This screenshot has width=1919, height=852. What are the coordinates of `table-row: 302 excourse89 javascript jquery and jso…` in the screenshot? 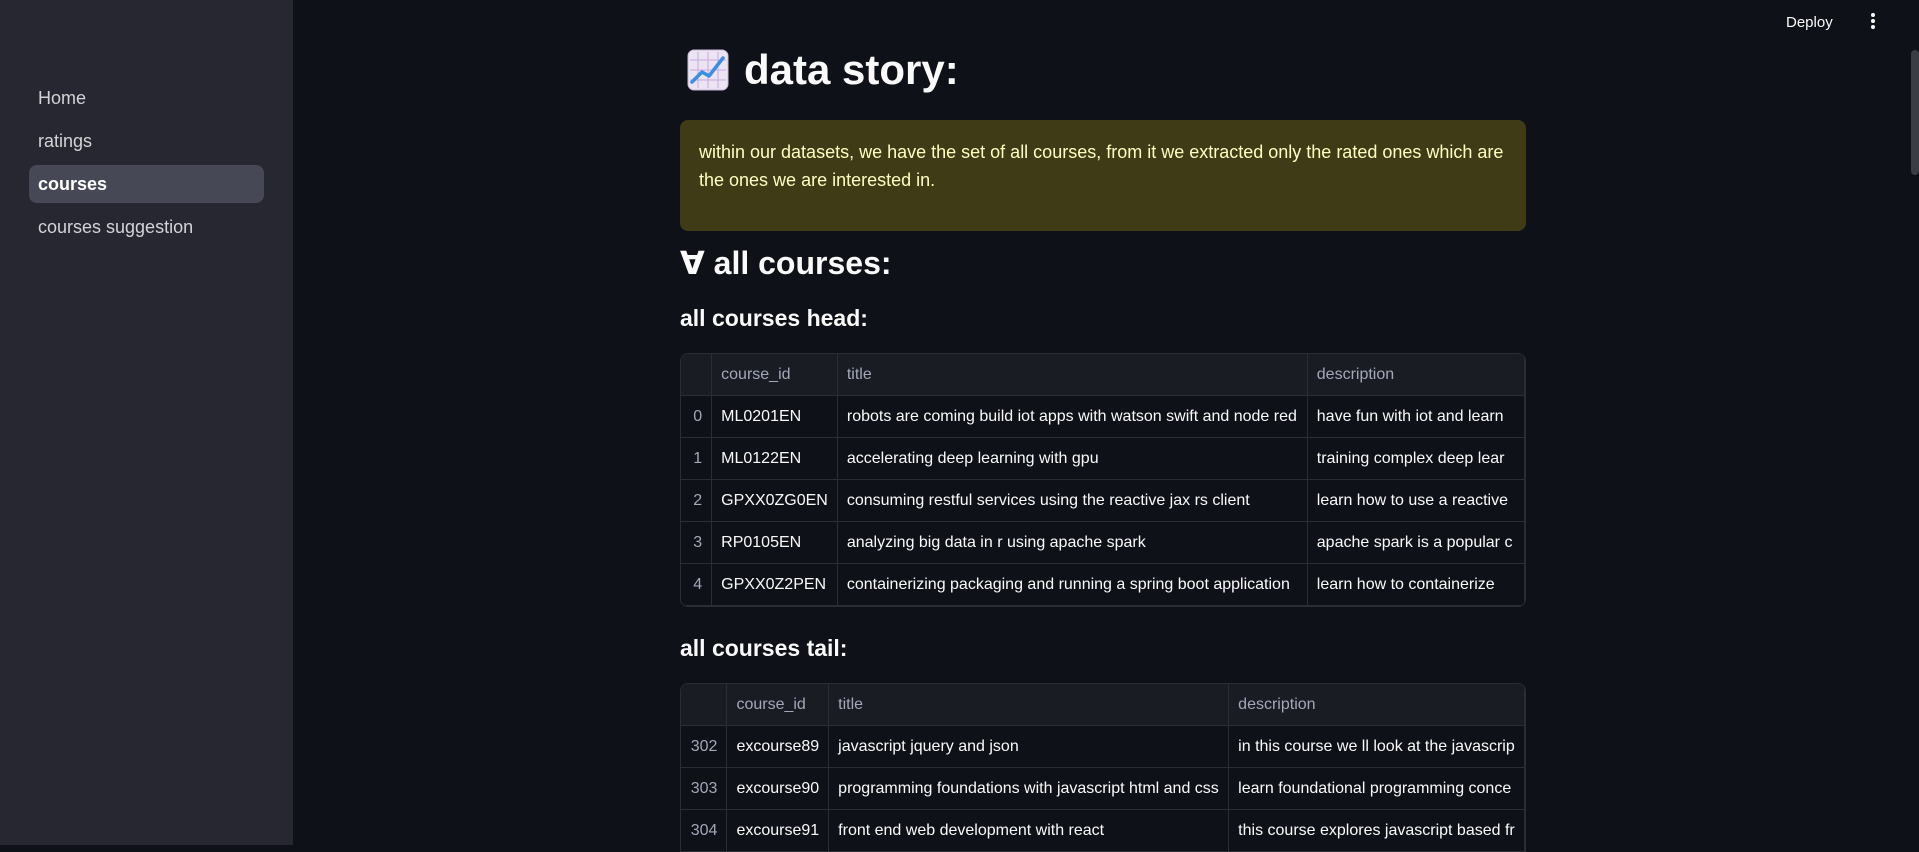 It's located at (1103, 746).